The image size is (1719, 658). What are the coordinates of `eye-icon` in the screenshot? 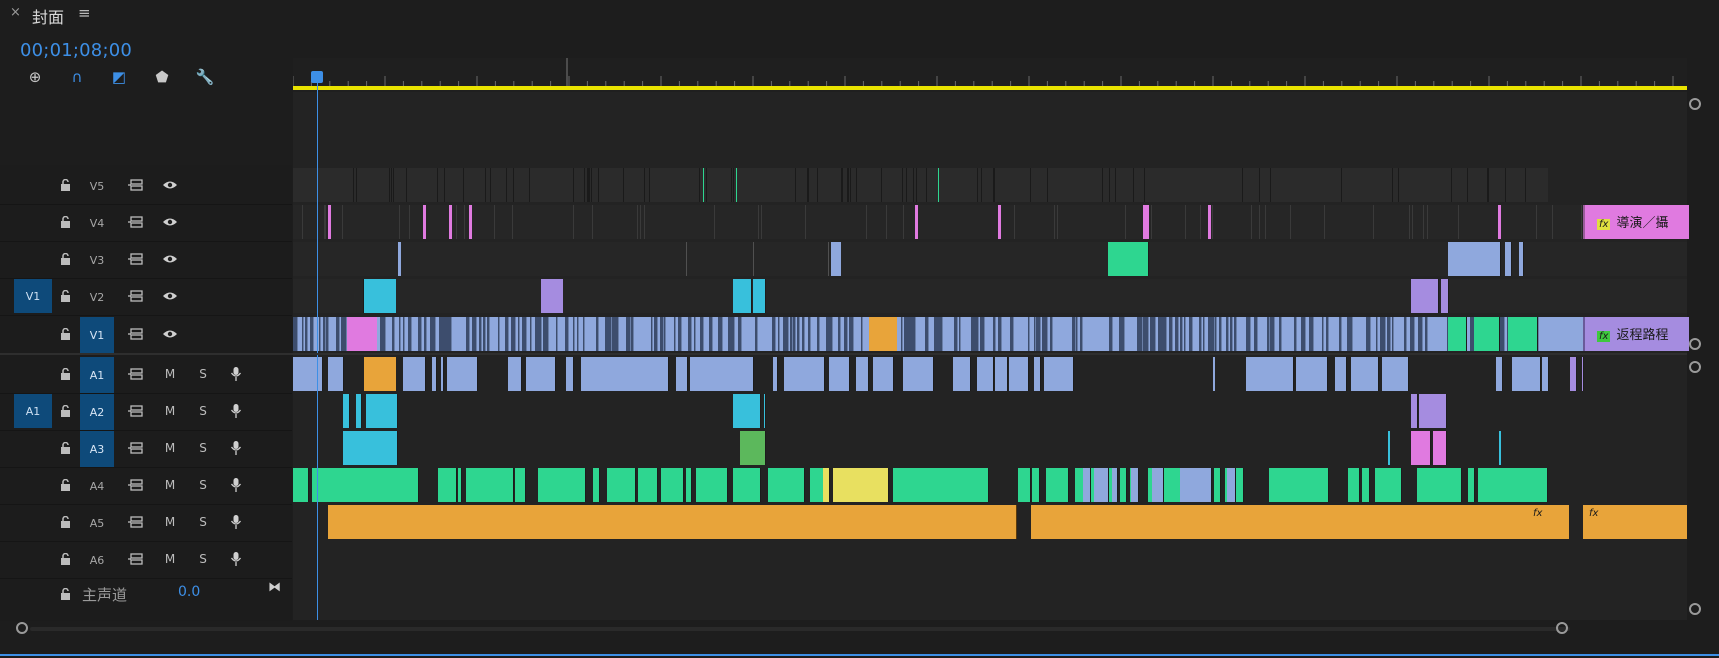 It's located at (170, 296).